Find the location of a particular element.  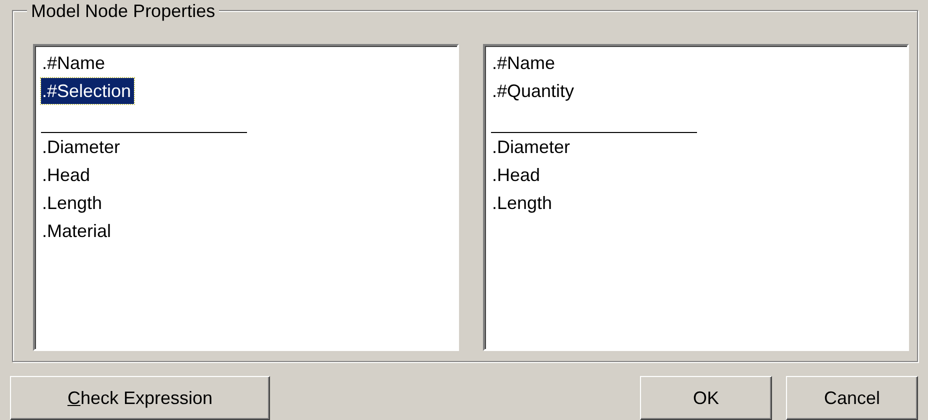

list-item: .#Quantity is located at coordinates (534, 91).